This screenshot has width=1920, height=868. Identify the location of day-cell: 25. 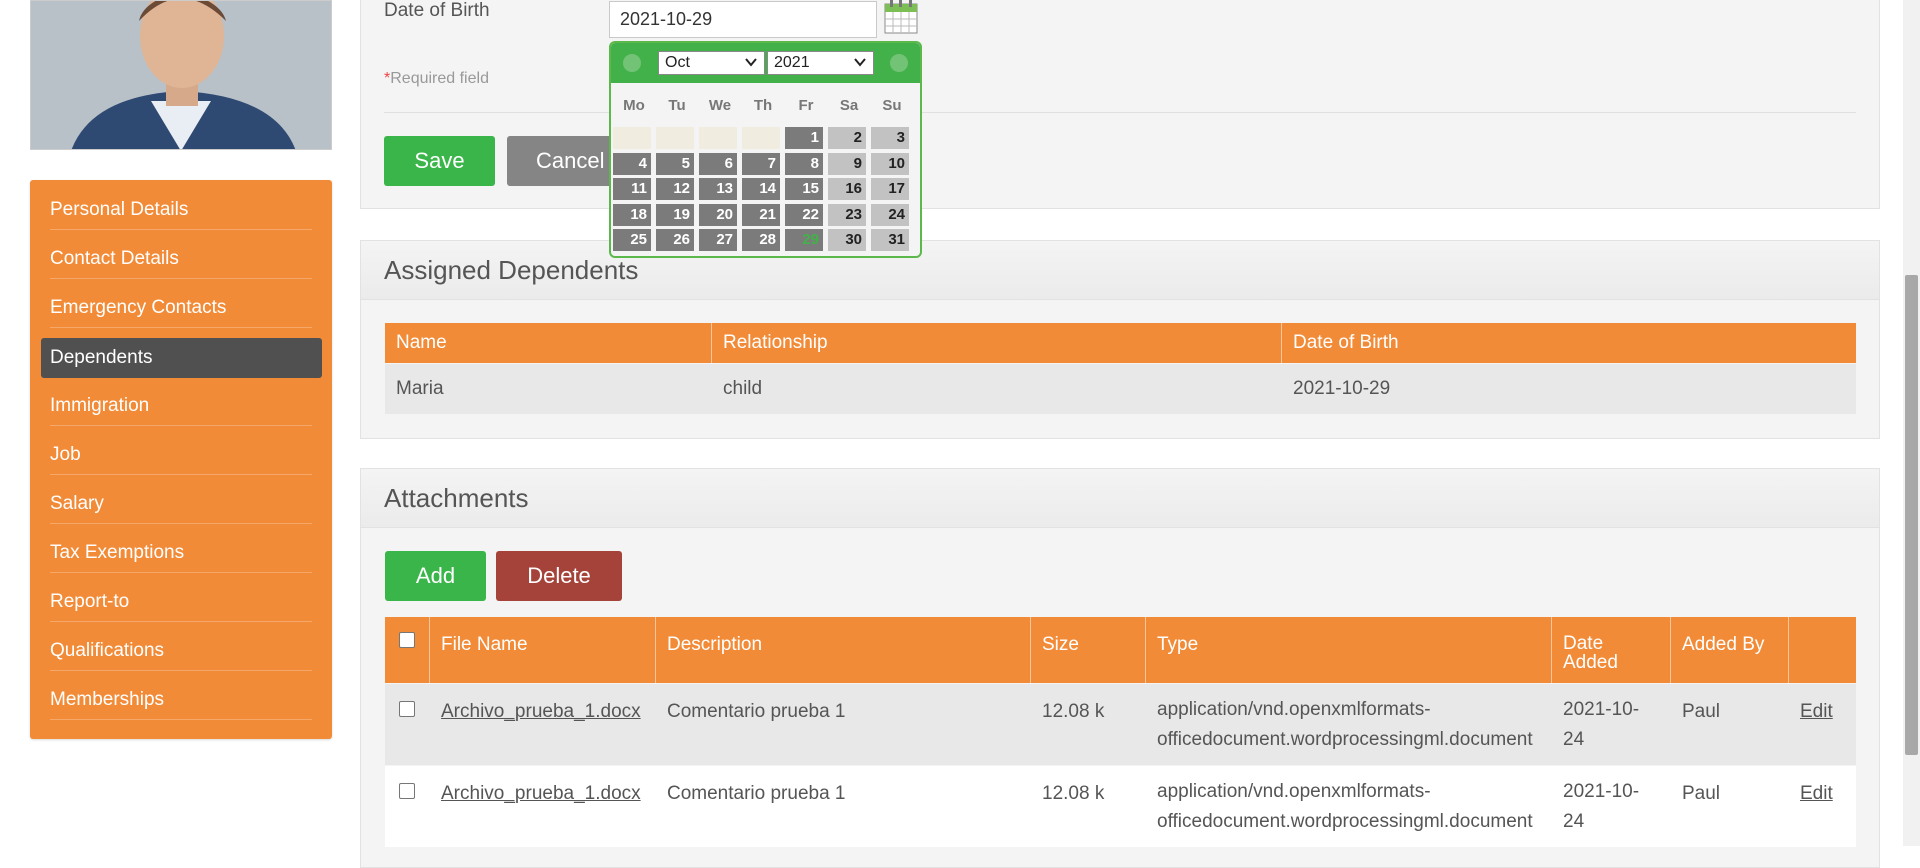
(632, 240).